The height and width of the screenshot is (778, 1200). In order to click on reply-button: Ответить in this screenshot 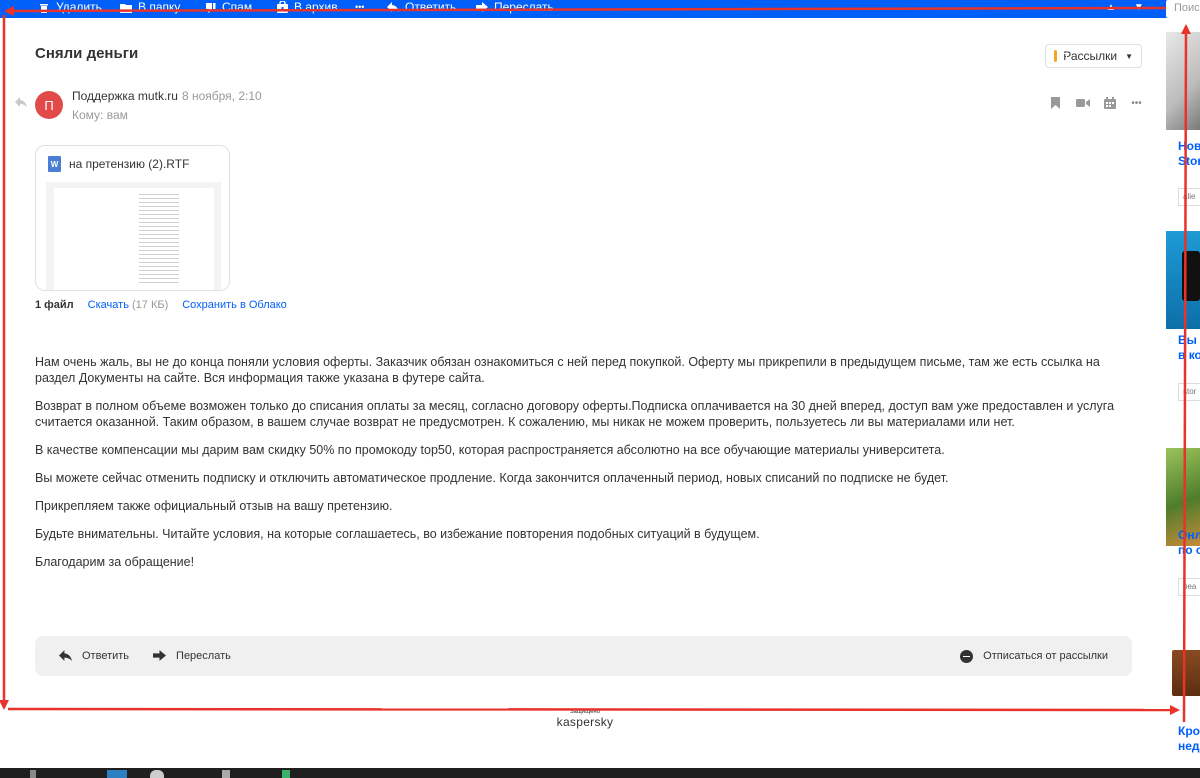, I will do `click(421, 7)`.